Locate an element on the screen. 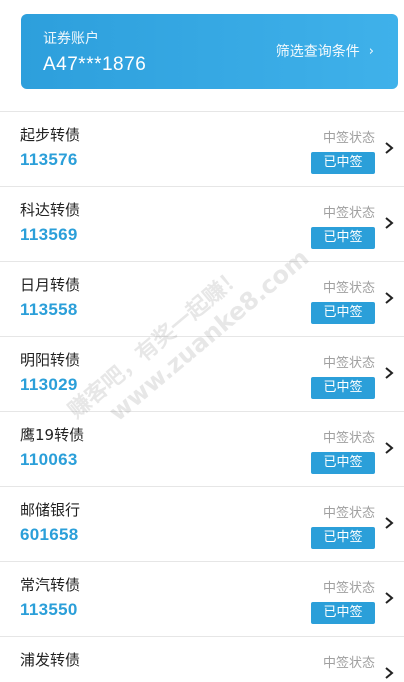 Image resolution: width=404 pixels, height=682 pixels. bond-code: 110063 is located at coordinates (49, 459).